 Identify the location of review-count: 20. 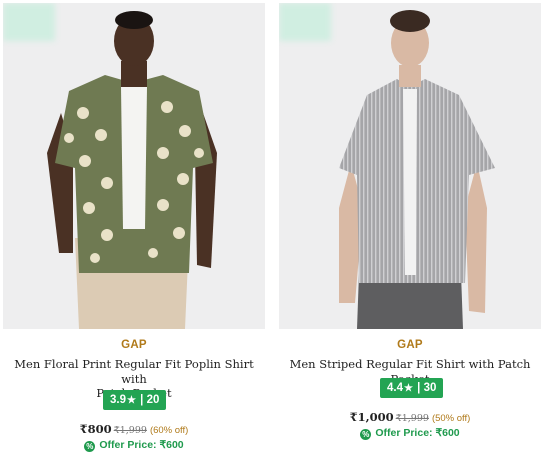
(153, 400).